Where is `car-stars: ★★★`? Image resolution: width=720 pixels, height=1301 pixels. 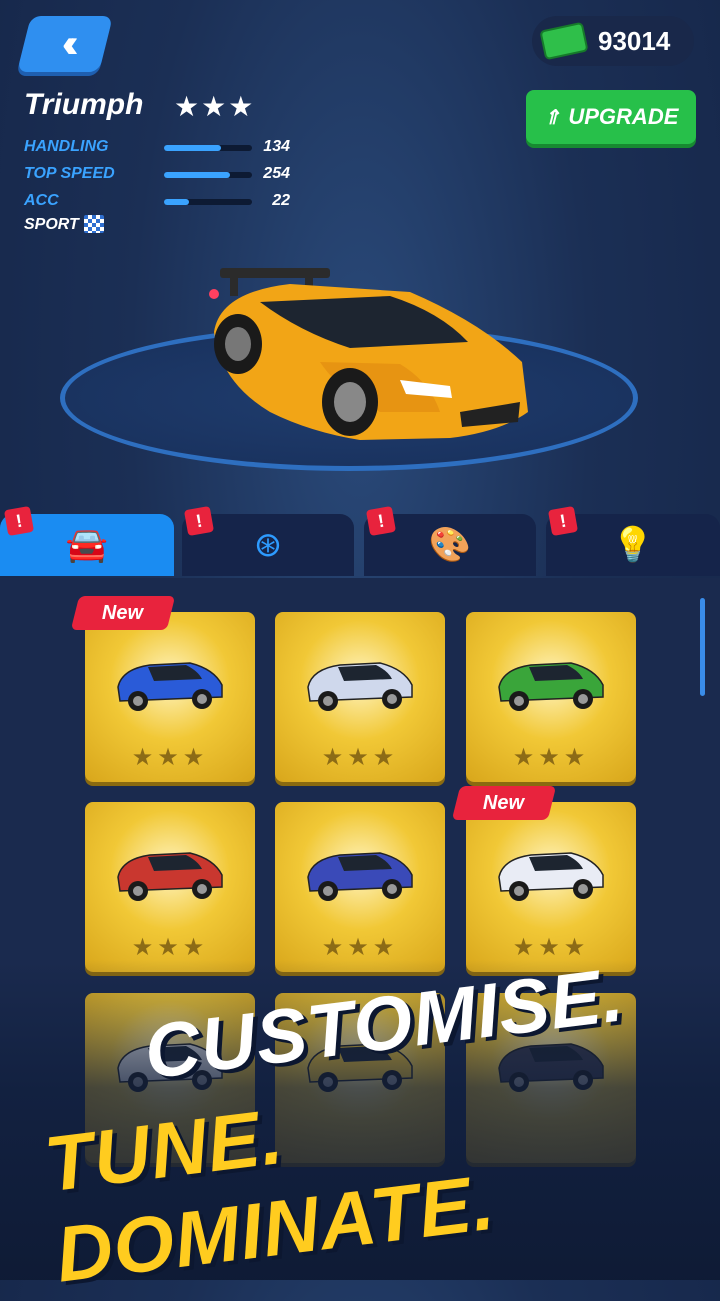 car-stars: ★★★ is located at coordinates (215, 106).